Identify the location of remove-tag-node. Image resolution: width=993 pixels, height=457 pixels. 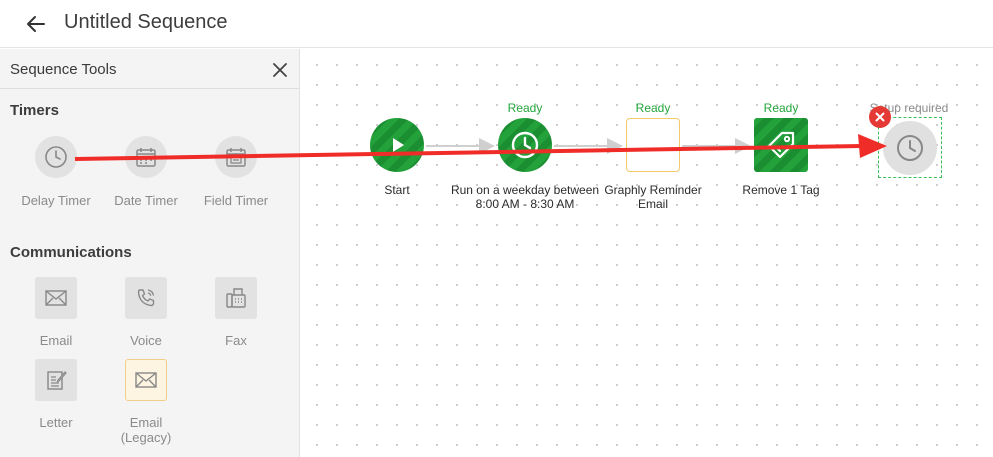
(781, 145).